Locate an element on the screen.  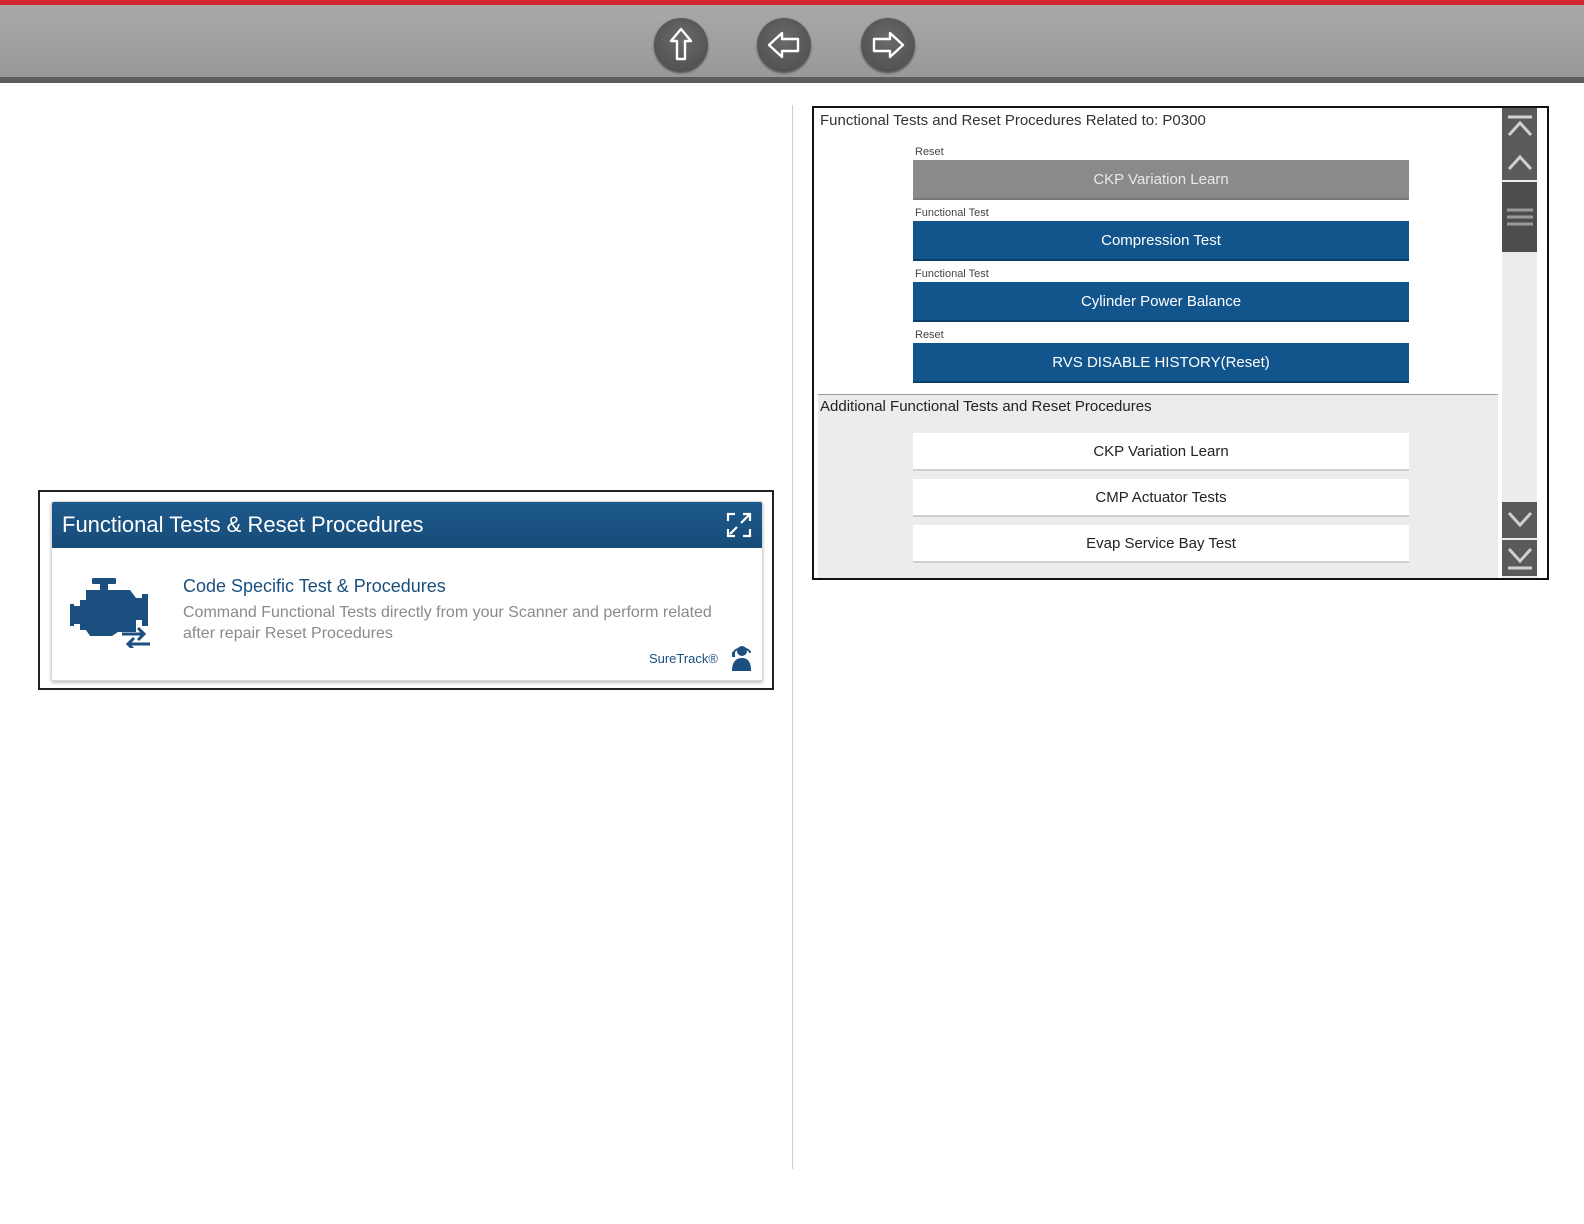
engine-icon is located at coordinates (110, 613).